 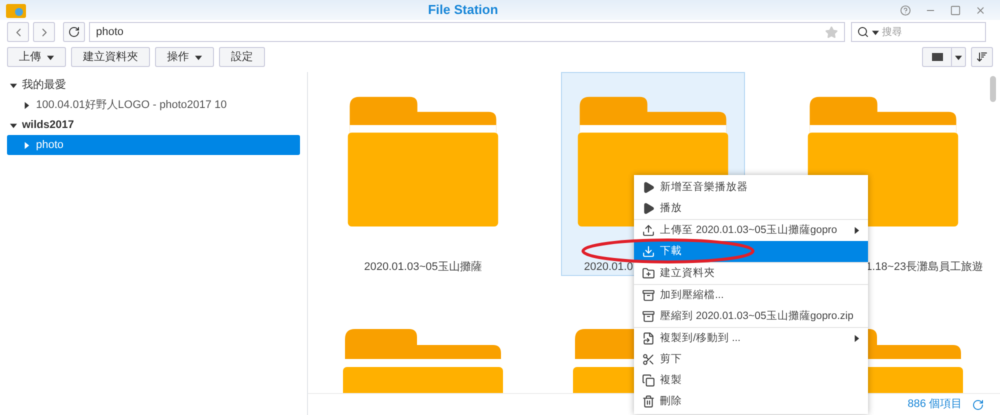 What do you see at coordinates (751, 251) in the screenshot?
I see `menu-item: 下載` at bounding box center [751, 251].